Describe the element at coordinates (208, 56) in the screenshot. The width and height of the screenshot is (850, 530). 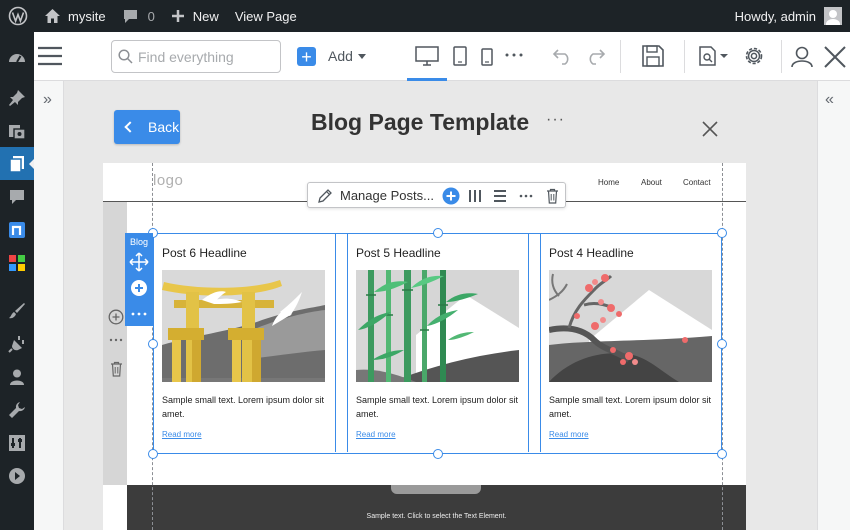
I see `search-input` at that location.